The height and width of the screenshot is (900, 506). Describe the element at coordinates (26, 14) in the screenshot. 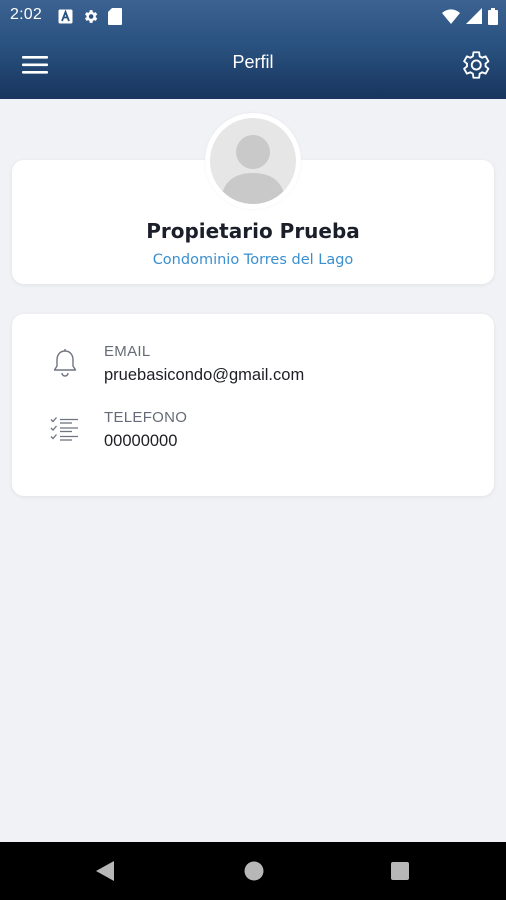

I see `status-time: 2:02` at that location.